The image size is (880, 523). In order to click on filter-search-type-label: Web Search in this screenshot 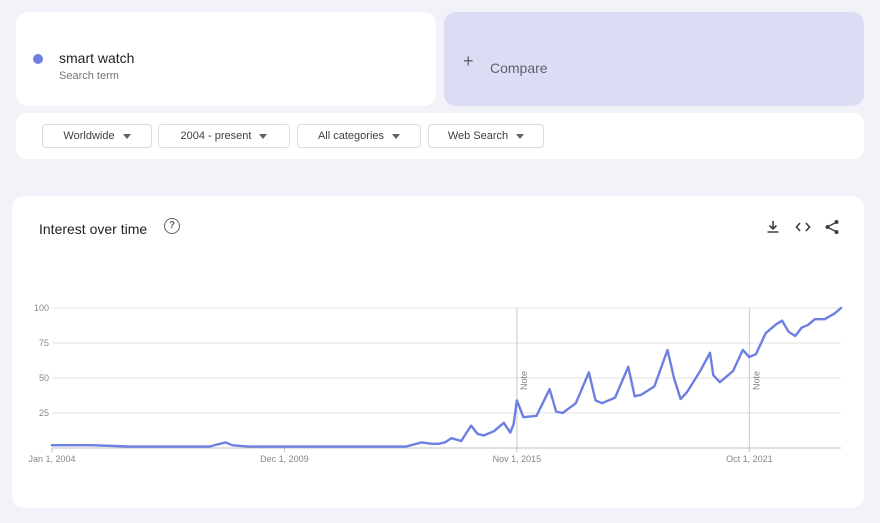, I will do `click(478, 136)`.